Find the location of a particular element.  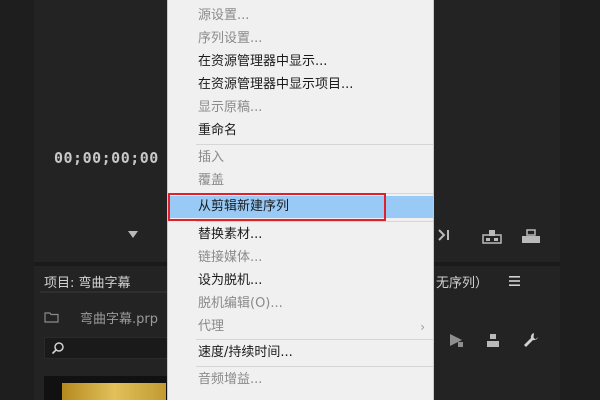

menu-item-overwrite: 覆盖 is located at coordinates (300, 181).